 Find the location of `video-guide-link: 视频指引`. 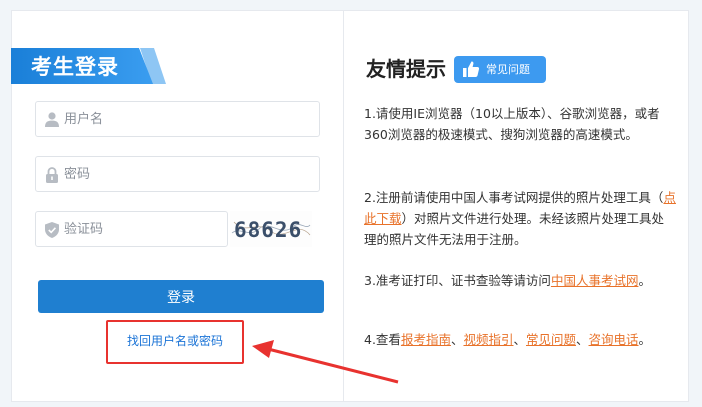

video-guide-link: 视频指引 is located at coordinates (488, 339).